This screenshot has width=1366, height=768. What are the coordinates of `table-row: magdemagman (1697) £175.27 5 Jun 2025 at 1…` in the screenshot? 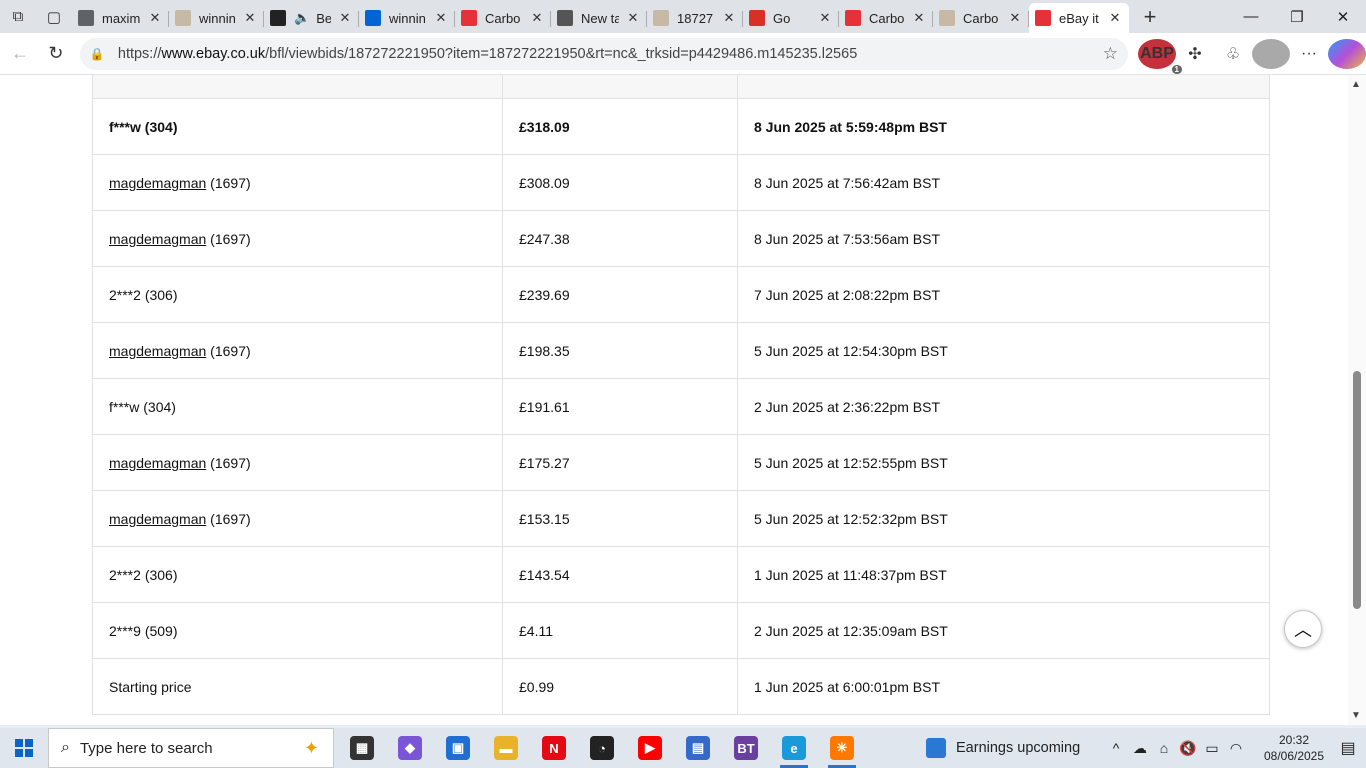 It's located at (681, 462).